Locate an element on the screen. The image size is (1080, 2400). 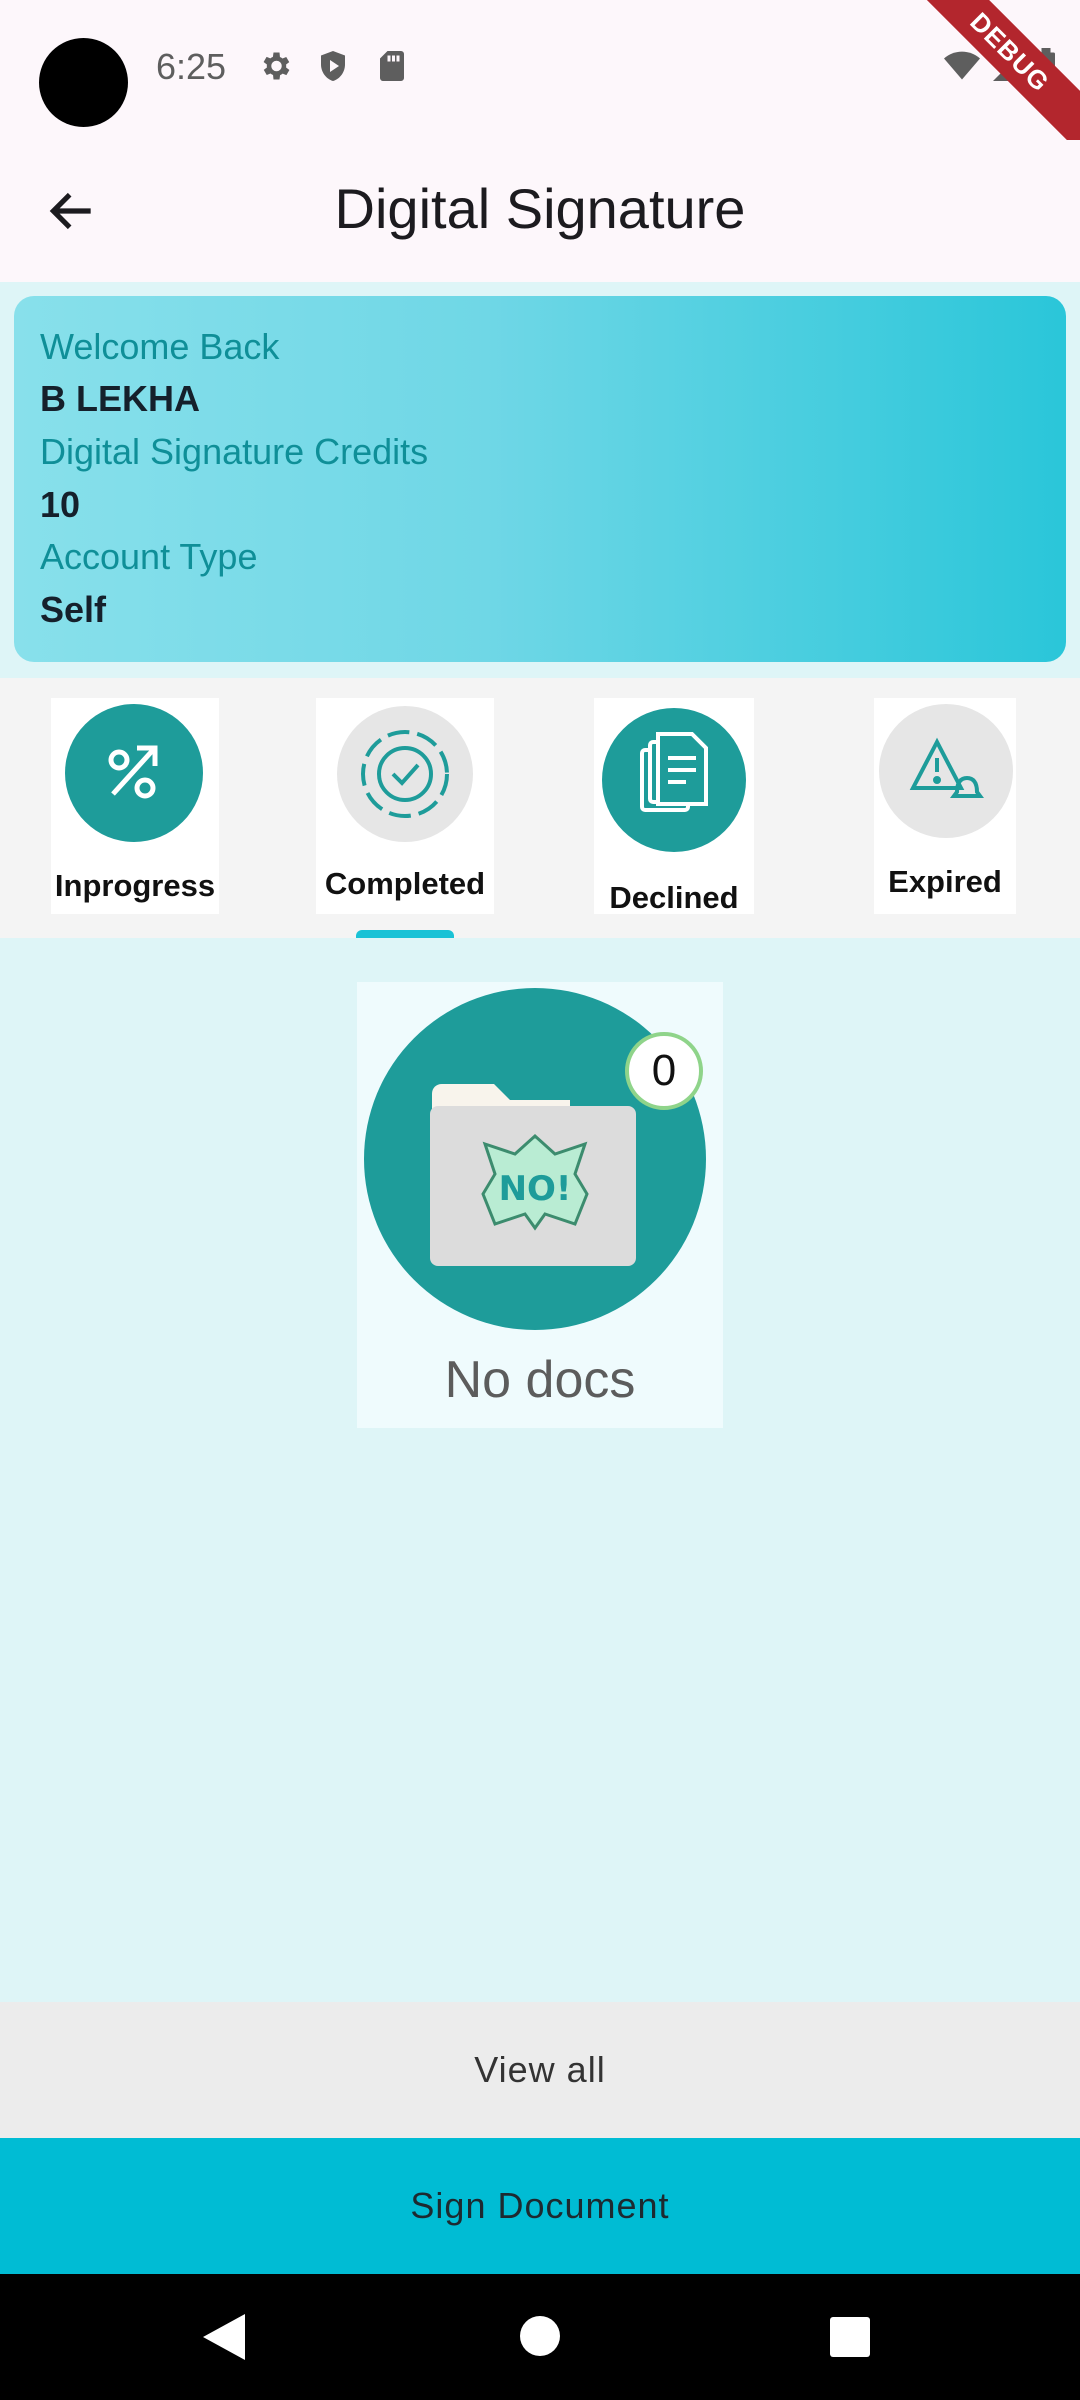
progress-percent-icon is located at coordinates (133, 772).